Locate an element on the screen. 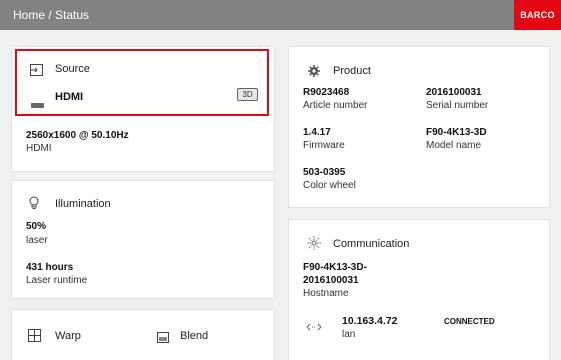  lightbulb-icon is located at coordinates (34, 205).